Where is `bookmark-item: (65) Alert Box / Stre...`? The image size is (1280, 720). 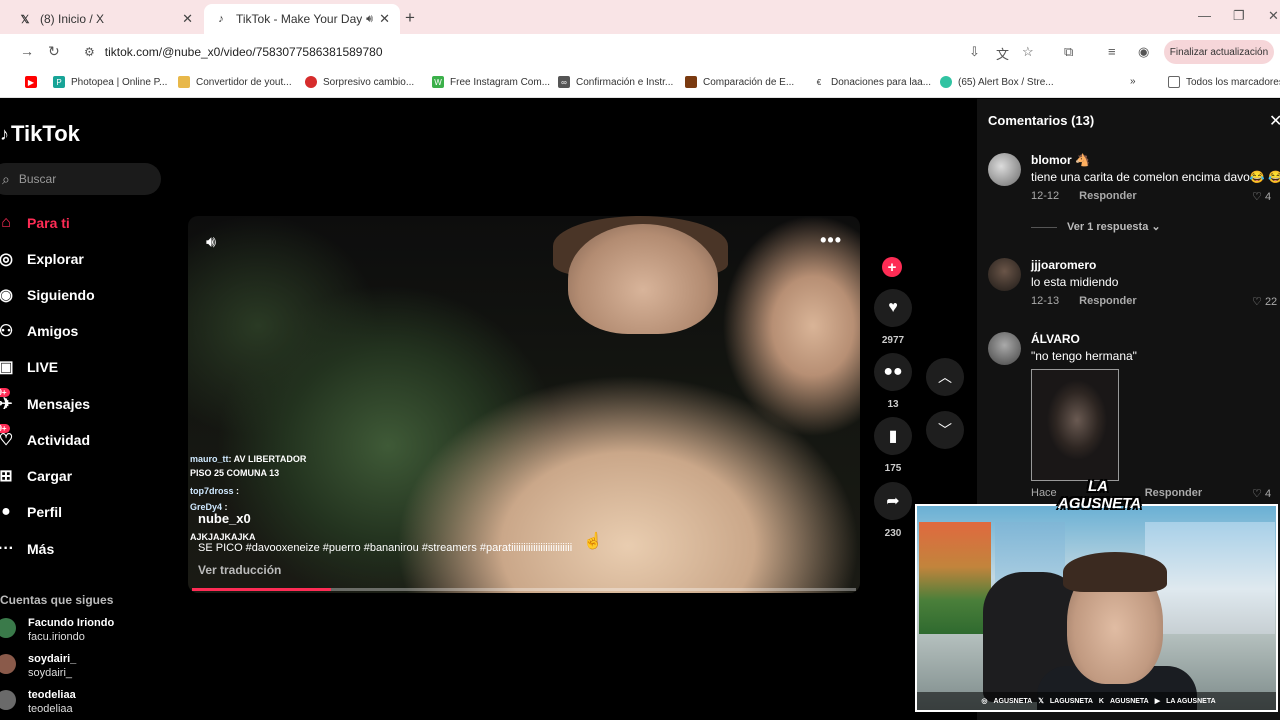
bookmark-item: (65) Alert Box / Stre... is located at coordinates (997, 82).